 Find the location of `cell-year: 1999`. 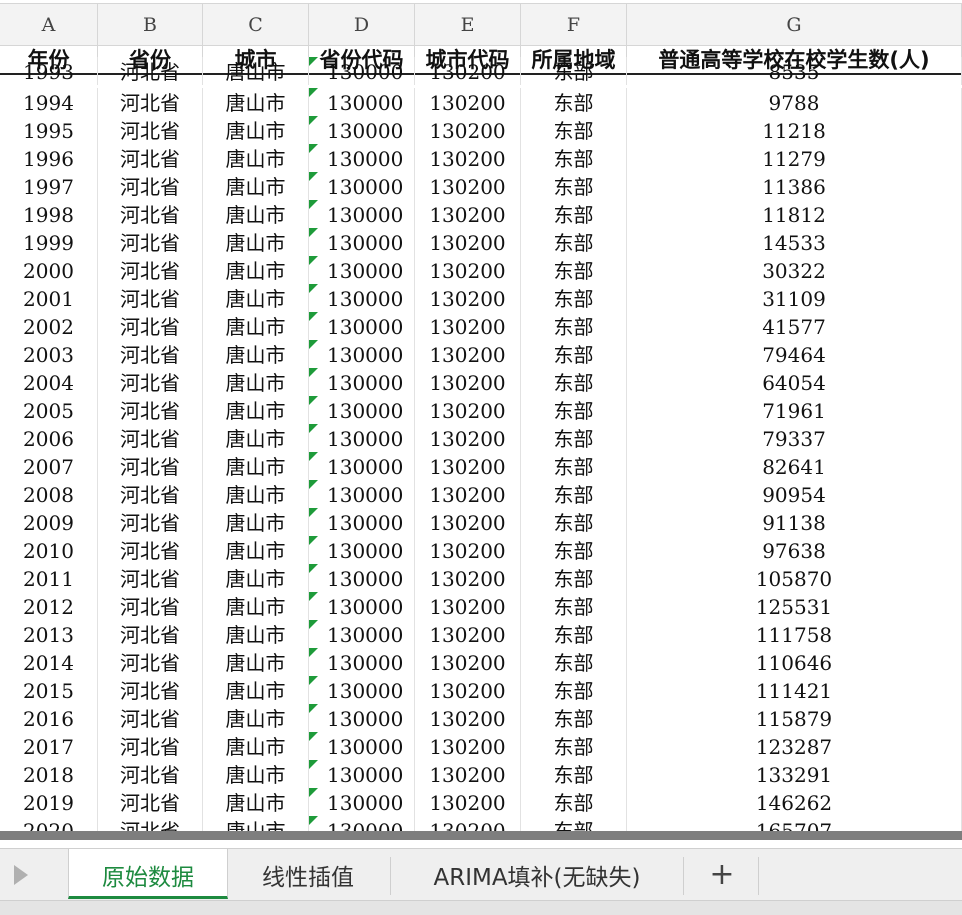

cell-year: 1999 is located at coordinates (49, 242).